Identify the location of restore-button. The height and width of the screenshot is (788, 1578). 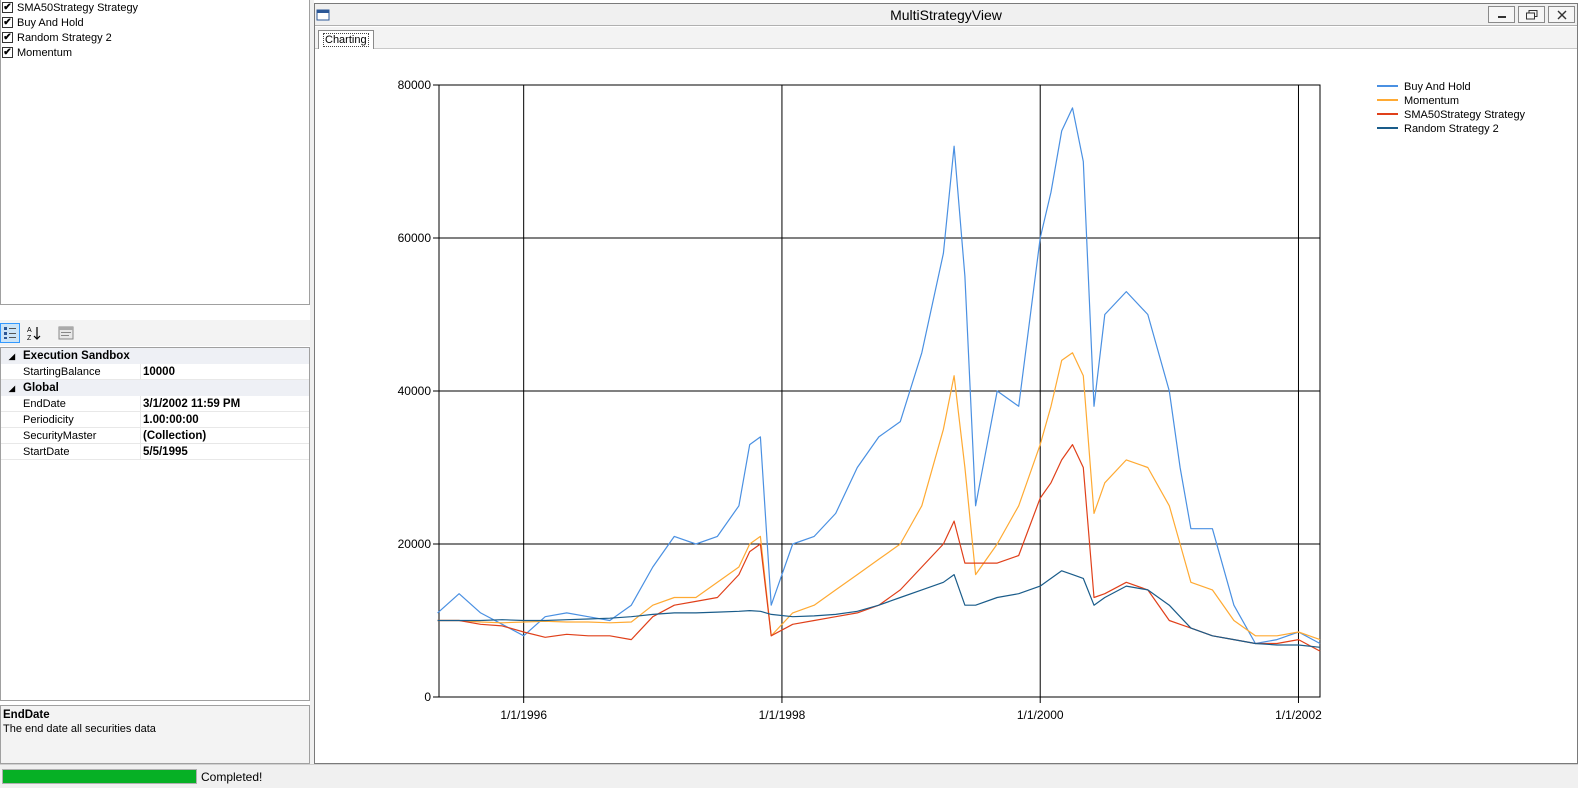
(1531, 14).